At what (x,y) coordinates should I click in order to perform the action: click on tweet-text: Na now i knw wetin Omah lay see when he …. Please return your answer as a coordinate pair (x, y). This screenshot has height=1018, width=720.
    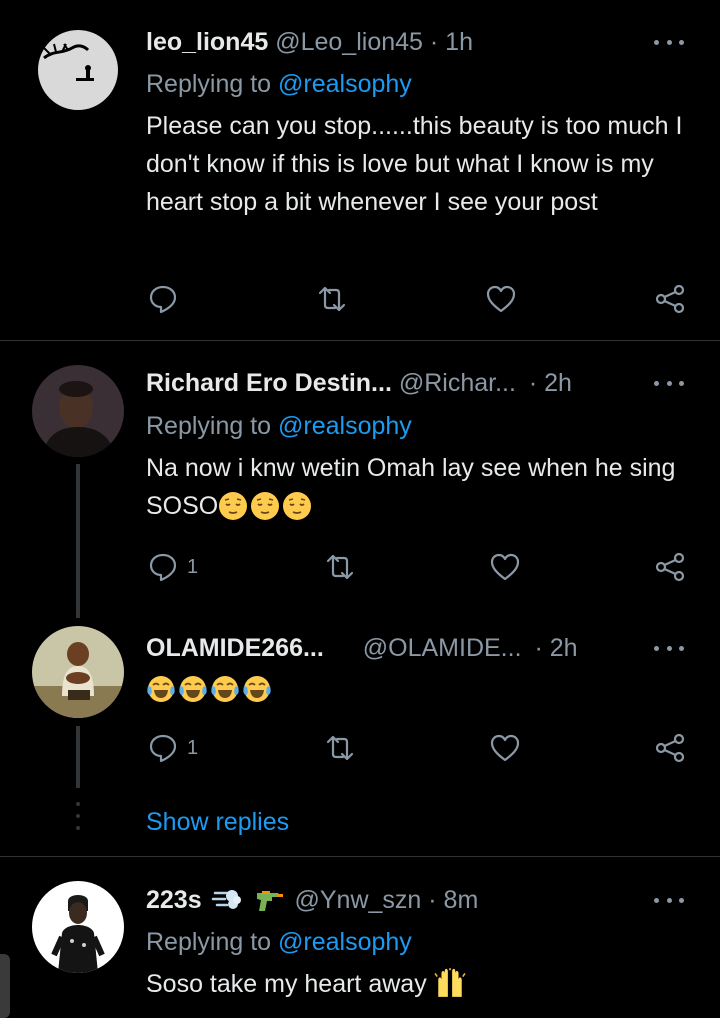
    Looking at the image, I should click on (416, 487).